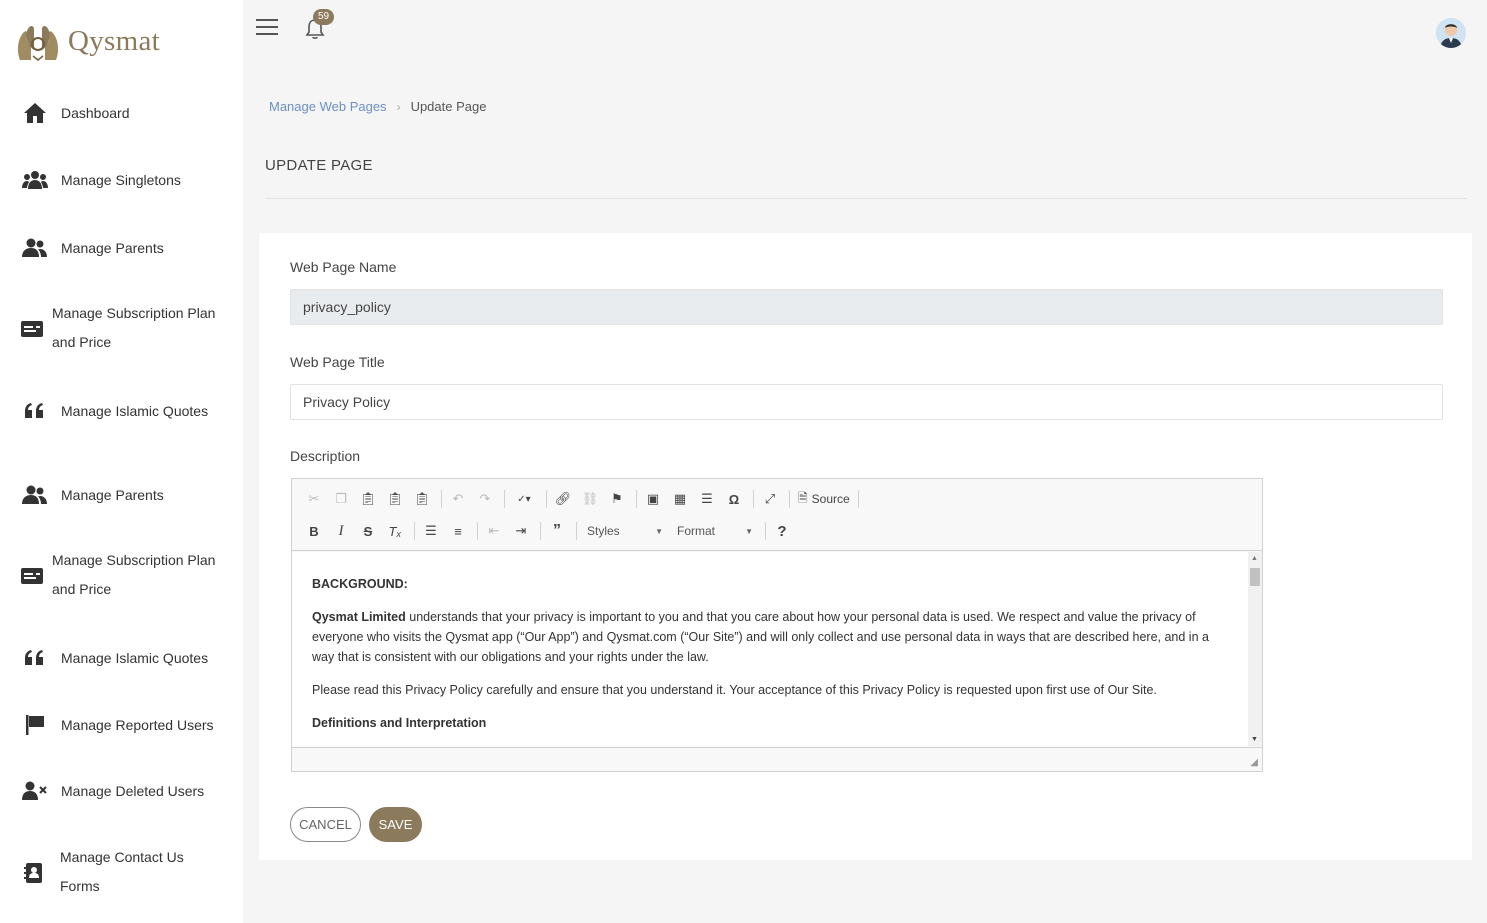 Image resolution: width=1487 pixels, height=923 pixels. I want to click on sidebar-item-manage-reported-users: Manage Reported Users, so click(121, 725).